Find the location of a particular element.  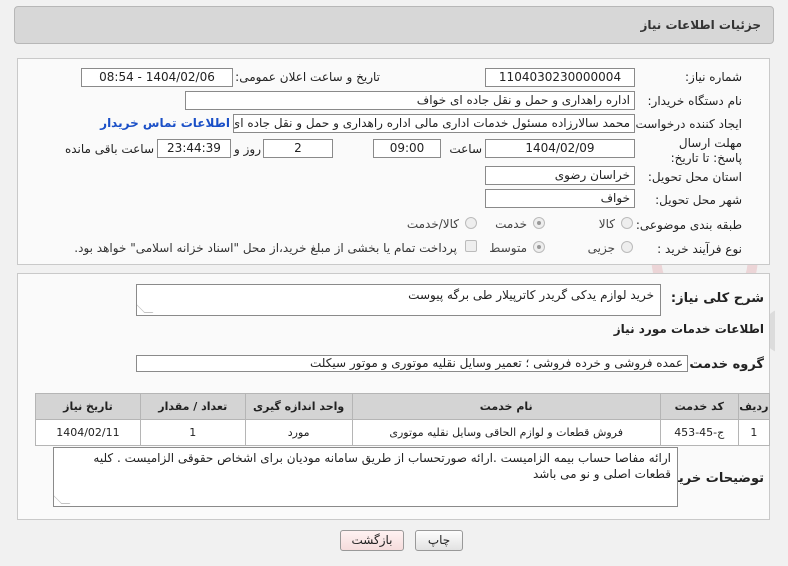

col-service-code: کد خدمت is located at coordinates (699, 406).